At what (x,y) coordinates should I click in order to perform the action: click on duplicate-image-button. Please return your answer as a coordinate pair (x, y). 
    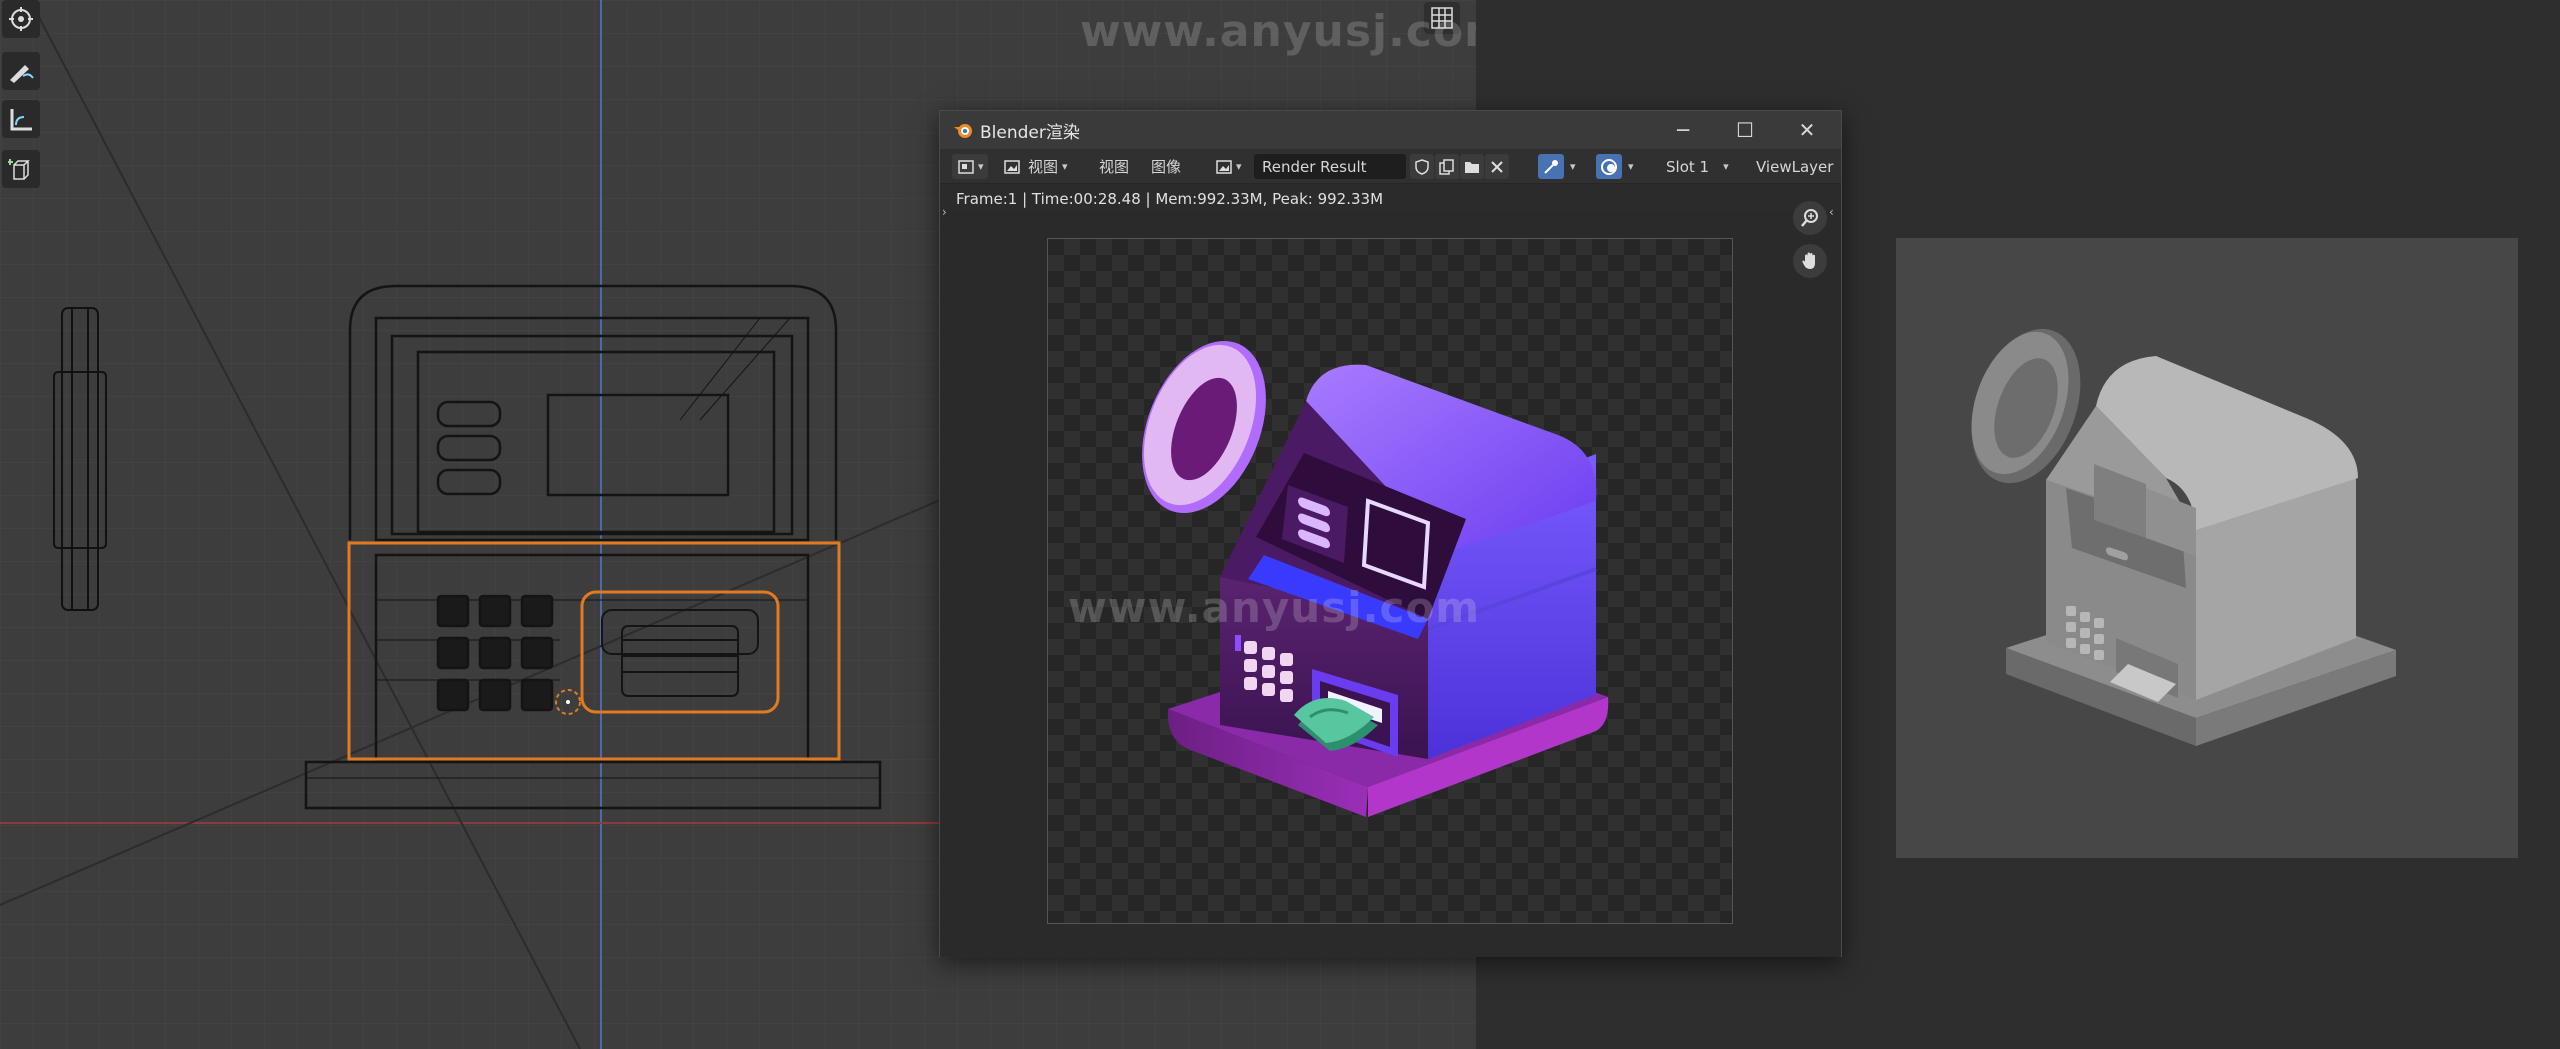
    Looking at the image, I should click on (1447, 166).